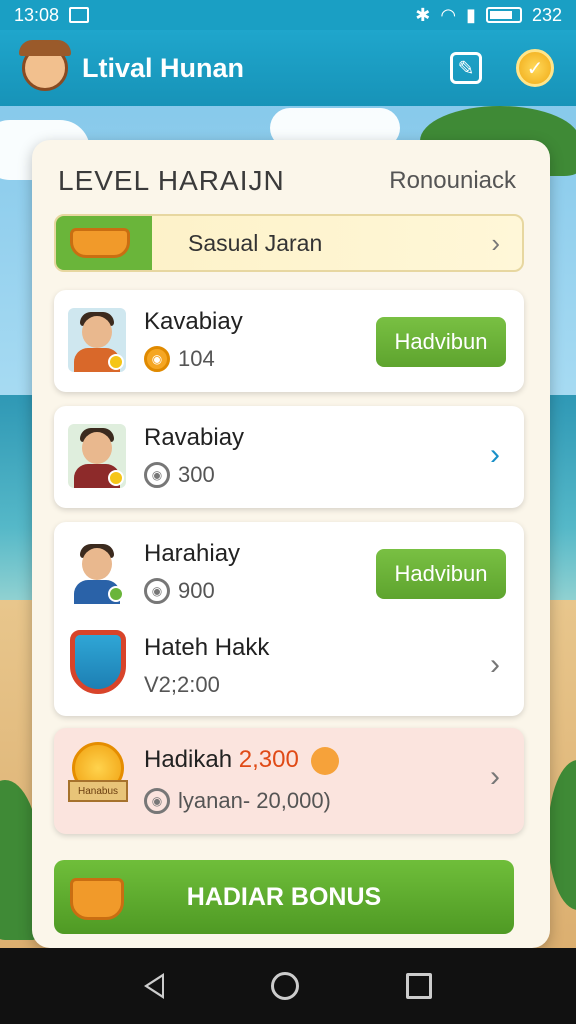 The image size is (576, 1024). I want to click on banner-item: Sasual Jaran ›, so click(289, 243).